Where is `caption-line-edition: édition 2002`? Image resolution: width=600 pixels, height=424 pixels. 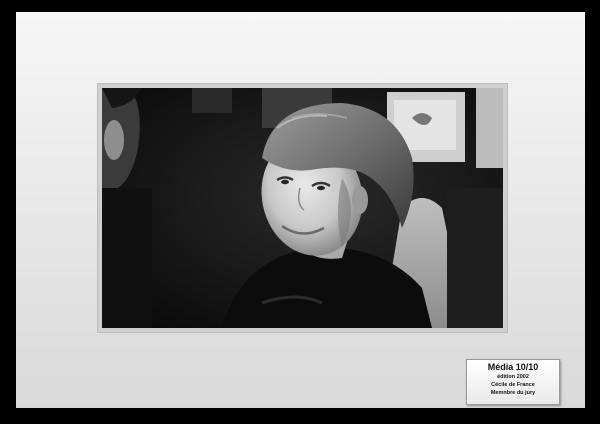 caption-line-edition: édition 2002 is located at coordinates (513, 377).